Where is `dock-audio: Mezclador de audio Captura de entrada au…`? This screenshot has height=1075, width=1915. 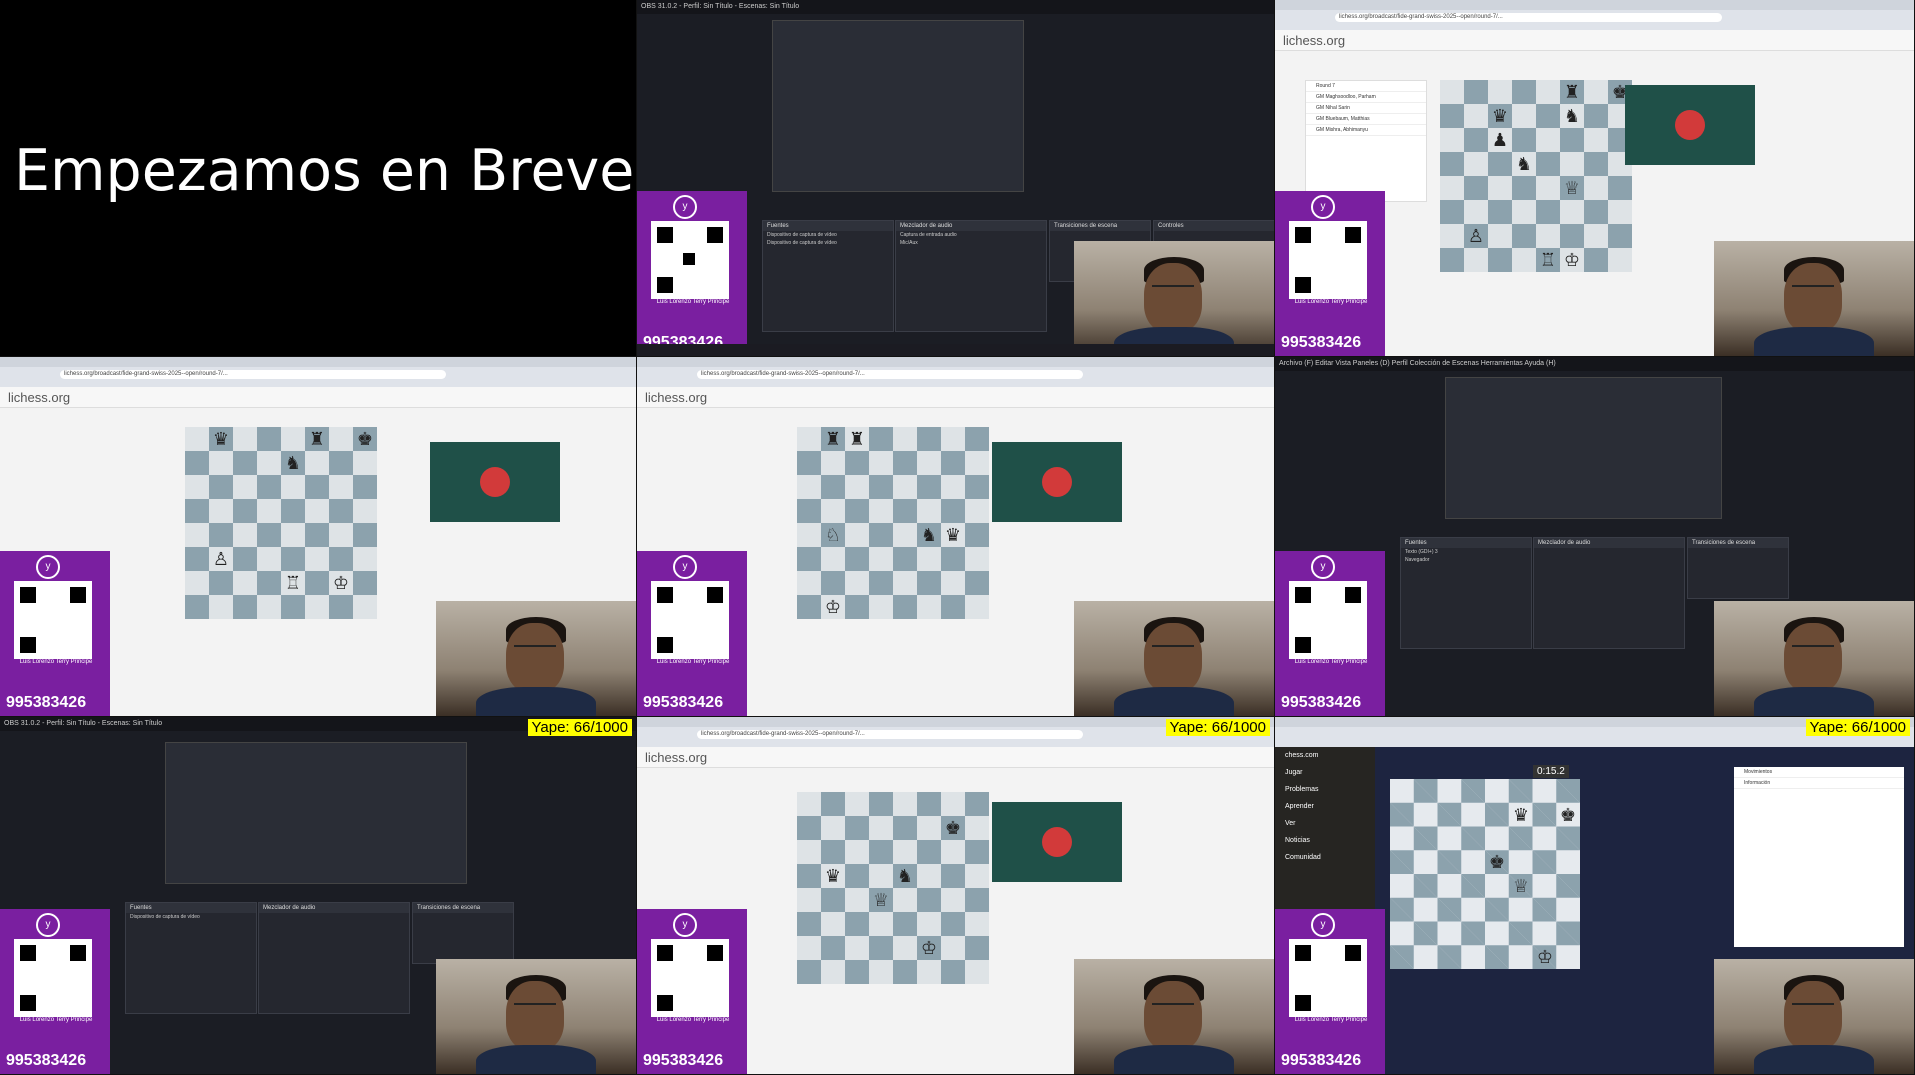
dock-audio: Mezclador de audio Captura de entrada au… is located at coordinates (971, 276).